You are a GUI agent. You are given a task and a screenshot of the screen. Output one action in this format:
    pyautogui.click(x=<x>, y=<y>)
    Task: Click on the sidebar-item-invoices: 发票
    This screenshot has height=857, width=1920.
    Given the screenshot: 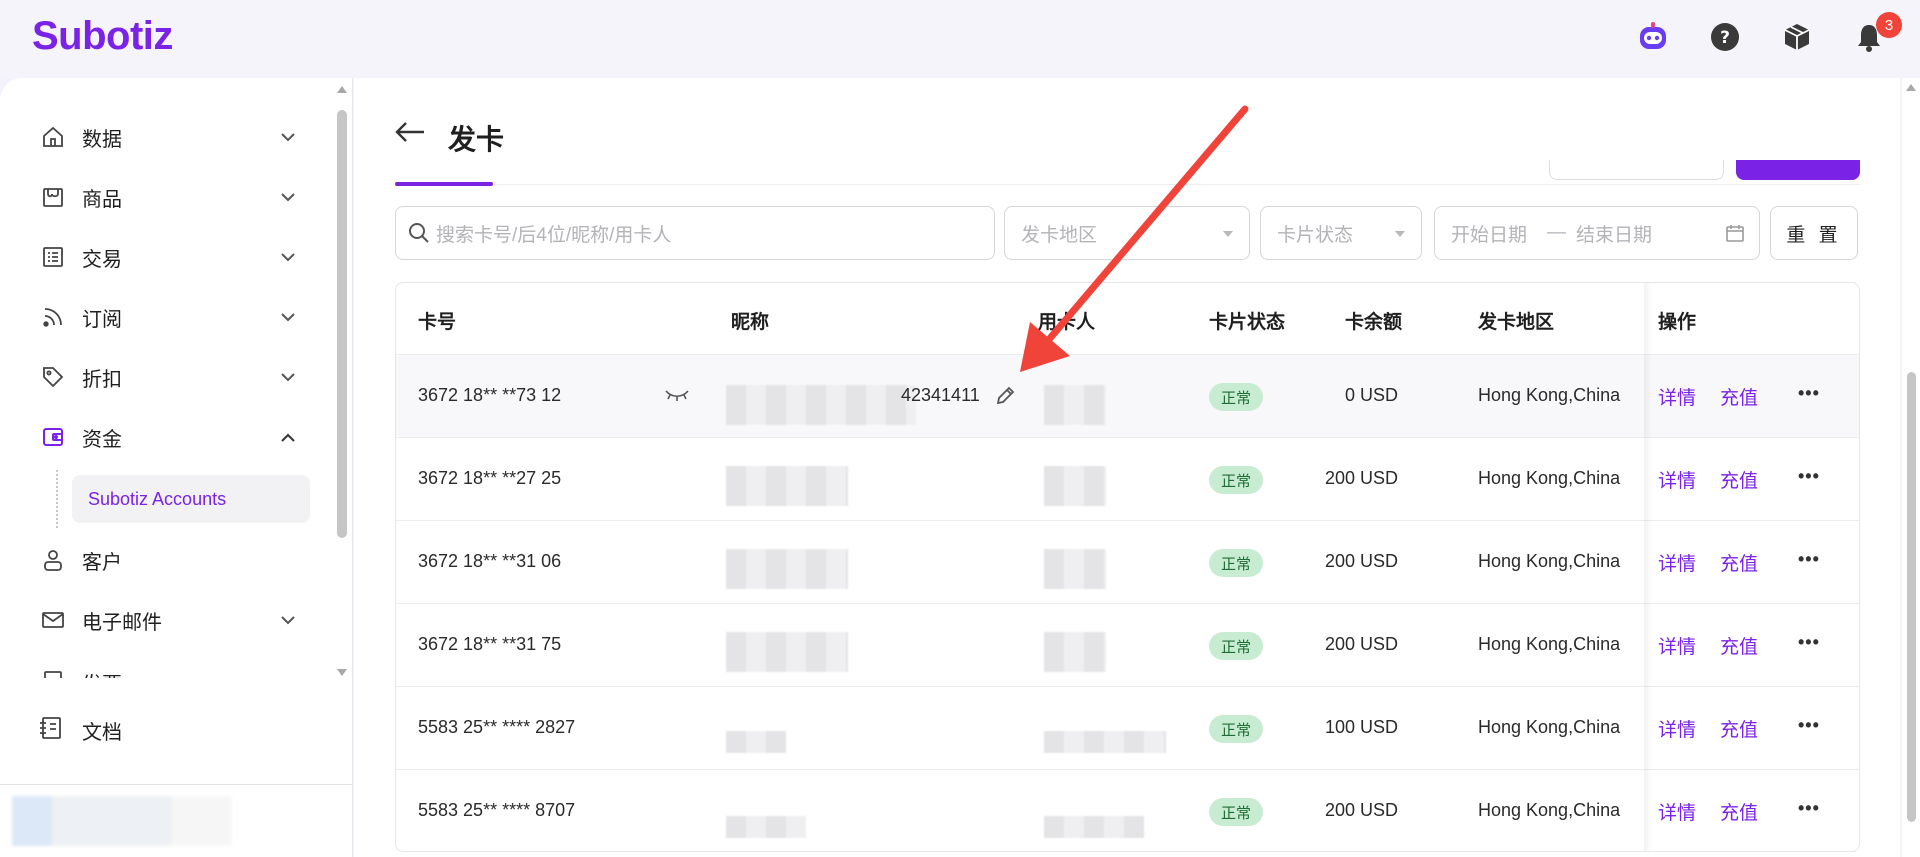 What is the action you would take?
    pyautogui.click(x=168, y=670)
    